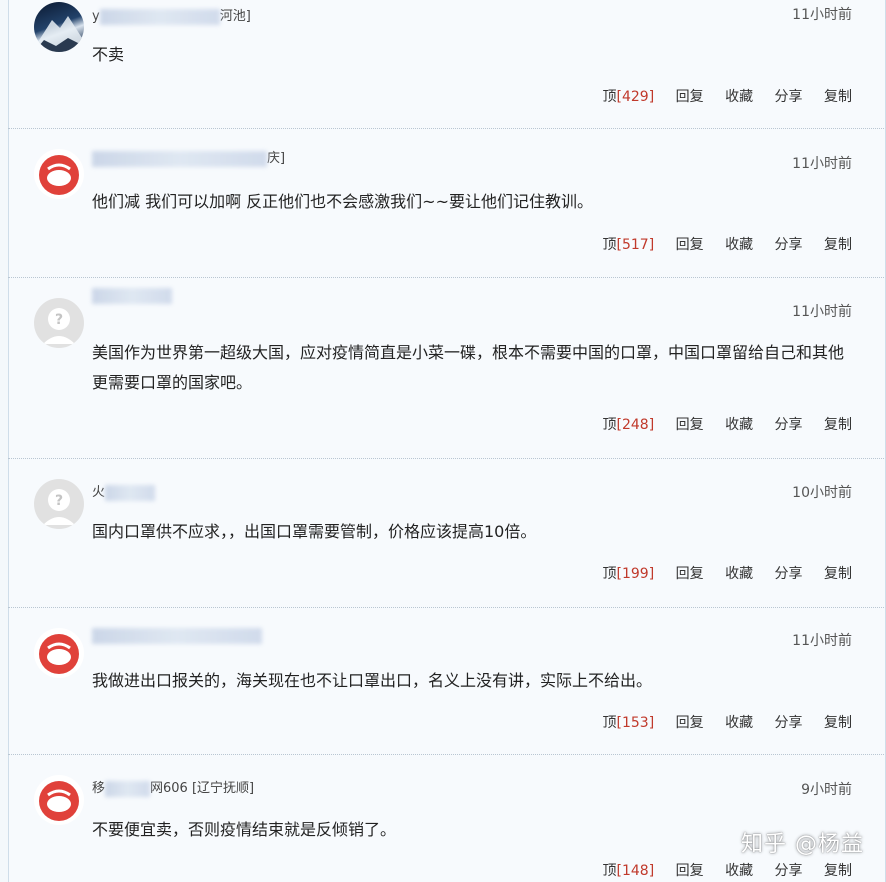 Image resolution: width=886 pixels, height=882 pixels. Describe the element at coordinates (635, 425) in the screenshot. I see `up-count: [248]` at that location.